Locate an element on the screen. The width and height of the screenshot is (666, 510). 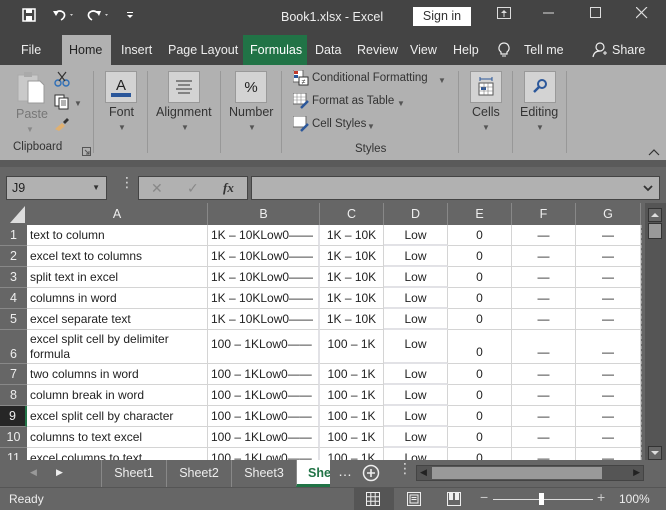
scroll-right-button: ▶ is located at coordinates (636, 472).